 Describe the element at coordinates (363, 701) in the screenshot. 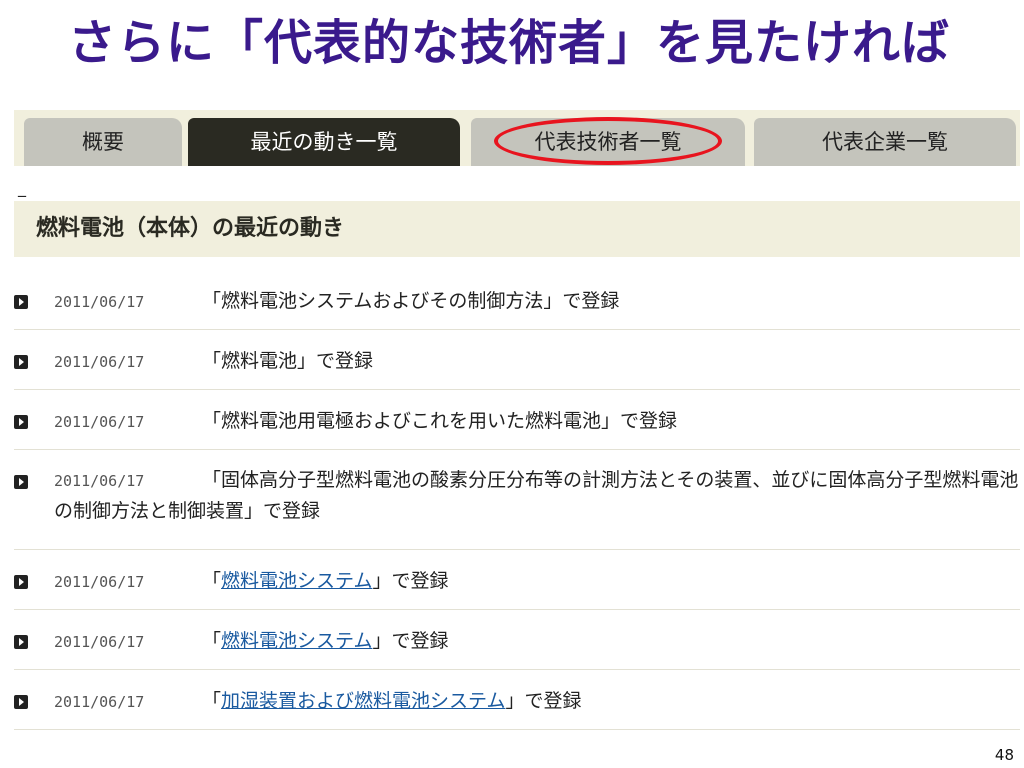

I see `news-link: 加湿装置および燃料電池システム` at that location.